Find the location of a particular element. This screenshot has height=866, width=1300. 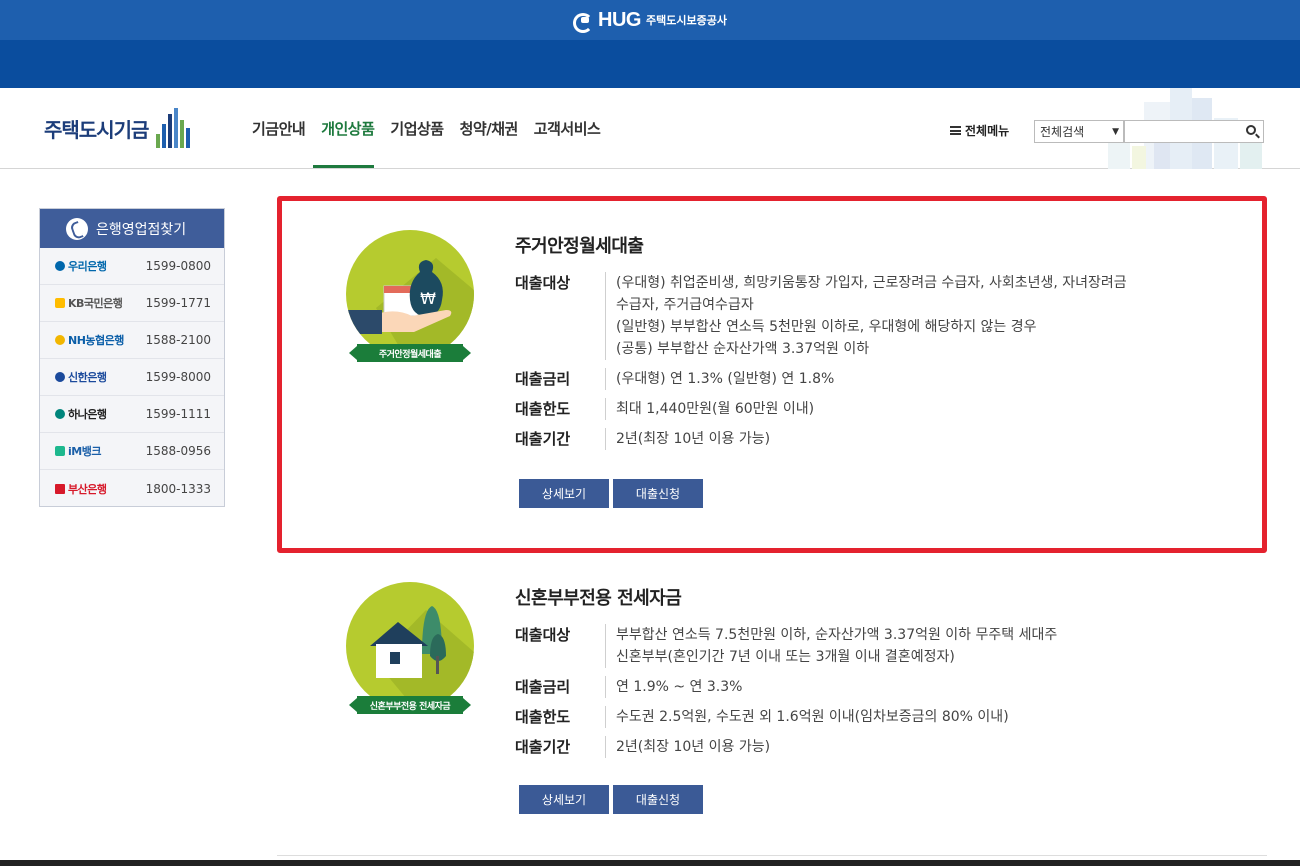

hug-logo-subtitle: 주택도시보증공사 is located at coordinates (686, 20).